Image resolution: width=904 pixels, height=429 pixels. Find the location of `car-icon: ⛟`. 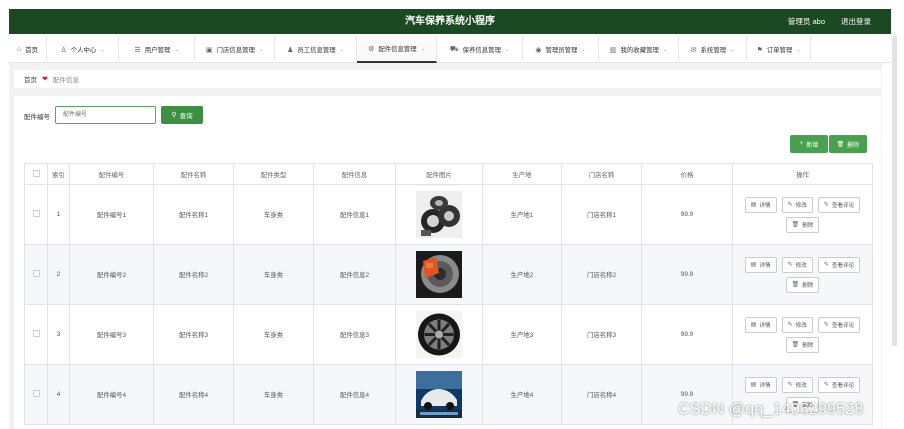

car-icon: ⛟ is located at coordinates (454, 49).